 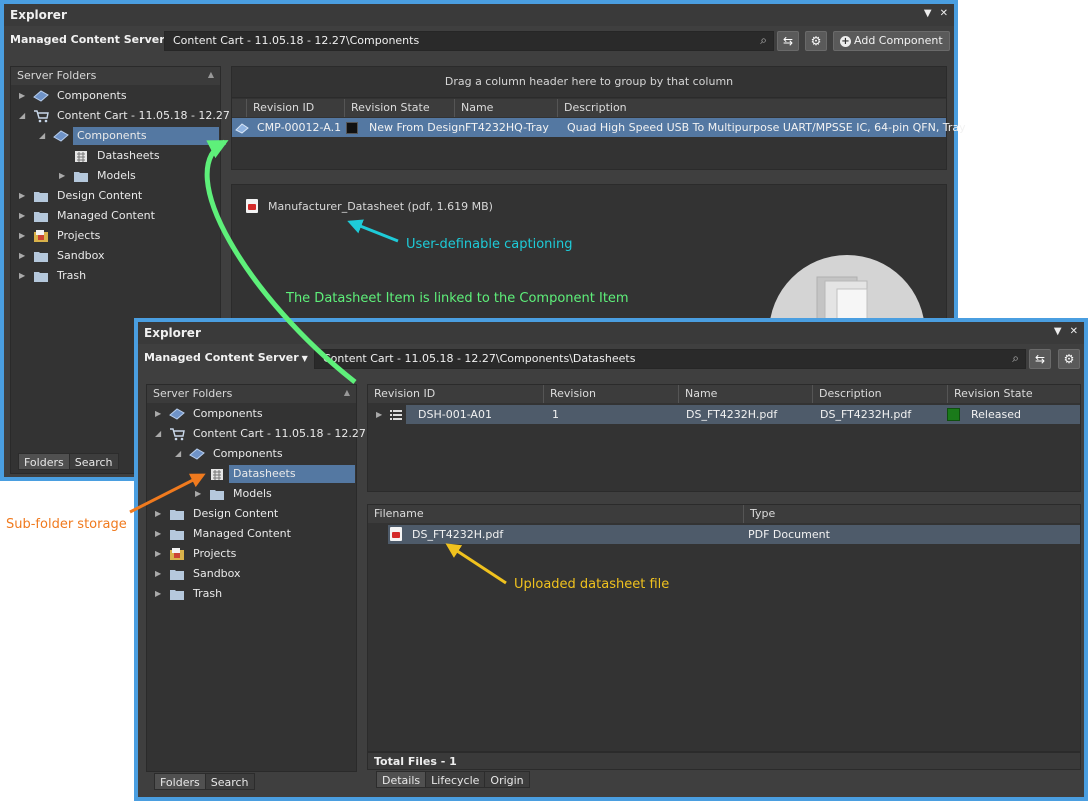 I want to click on subfolder-annotation: Sub-folder storage, so click(x=66, y=524).